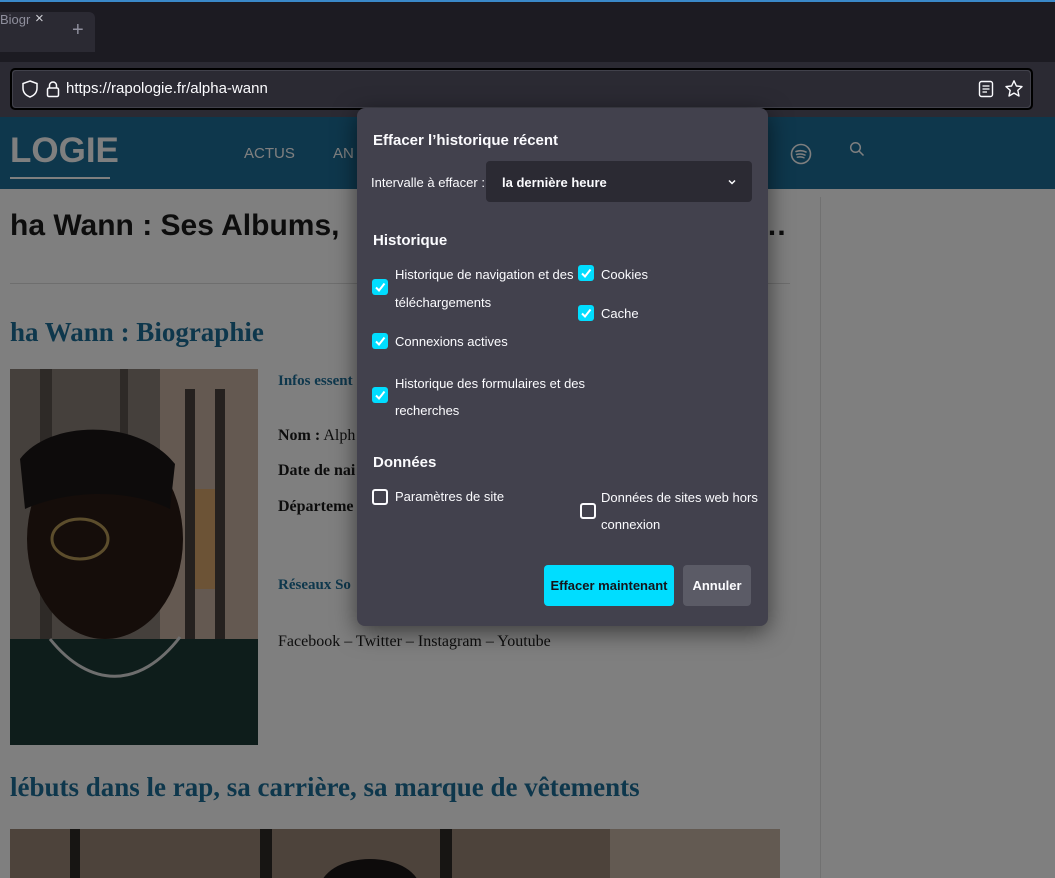 The image size is (1055, 878). What do you see at coordinates (527, 31) in the screenshot?
I see `tab-bar` at bounding box center [527, 31].